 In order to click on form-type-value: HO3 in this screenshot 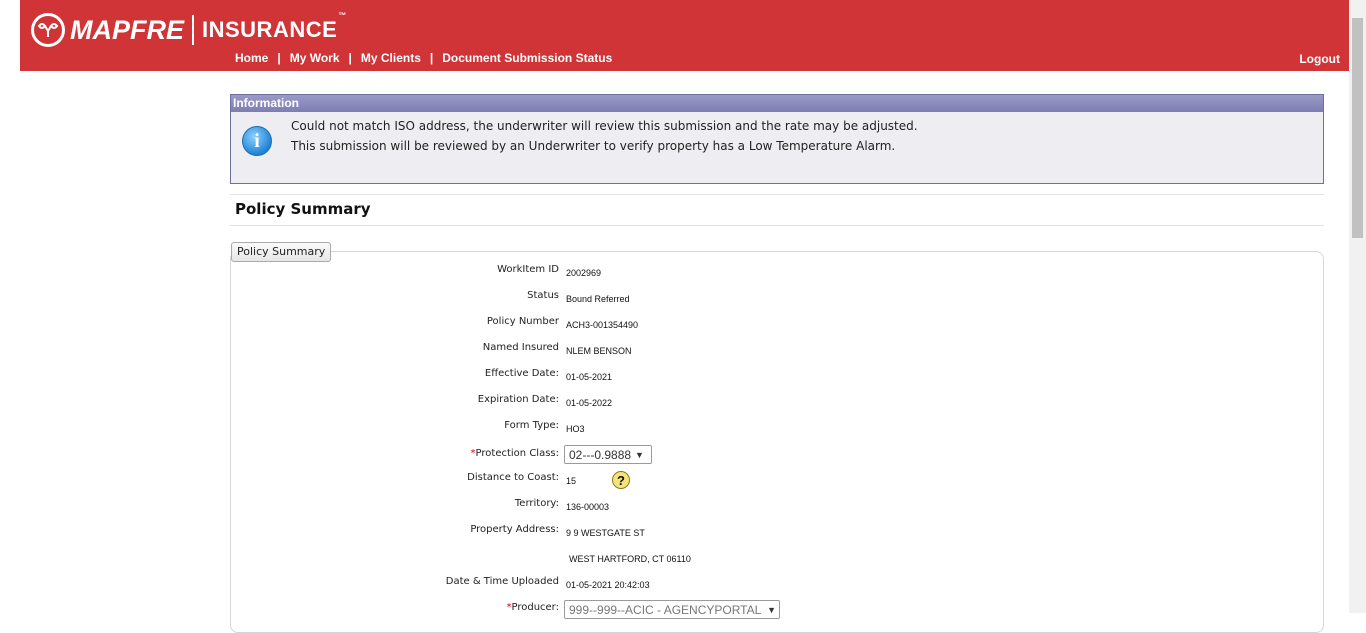, I will do `click(575, 429)`.